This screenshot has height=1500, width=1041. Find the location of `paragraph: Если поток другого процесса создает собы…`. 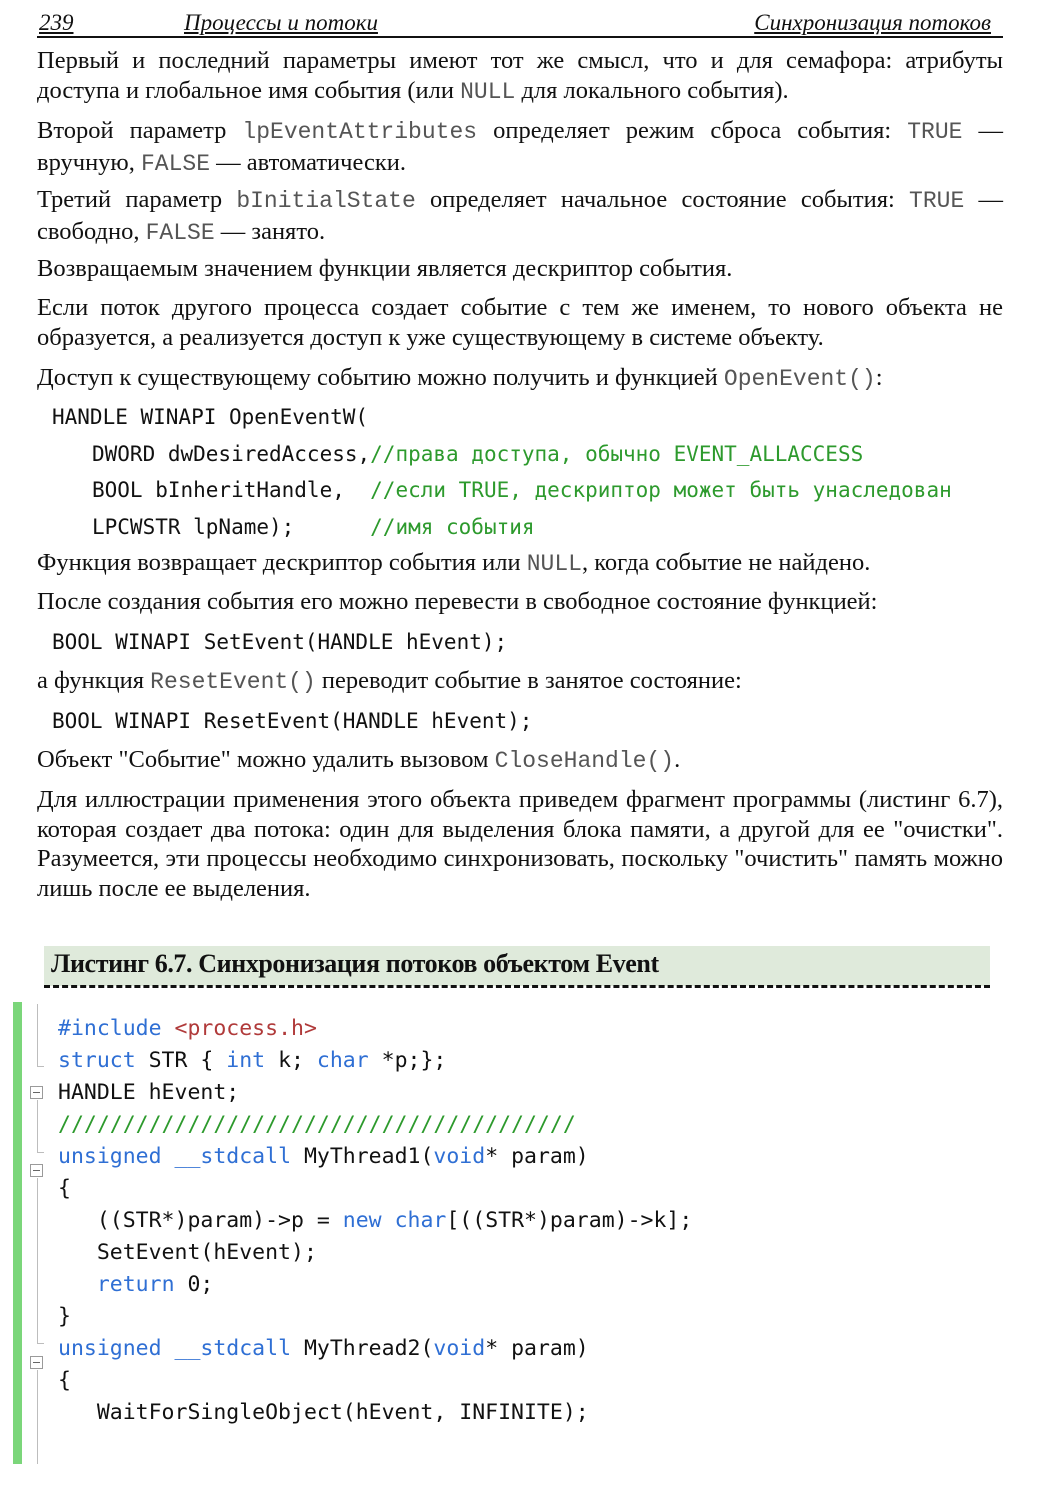

paragraph: Если поток другого процесса создает собы… is located at coordinates (520, 322).